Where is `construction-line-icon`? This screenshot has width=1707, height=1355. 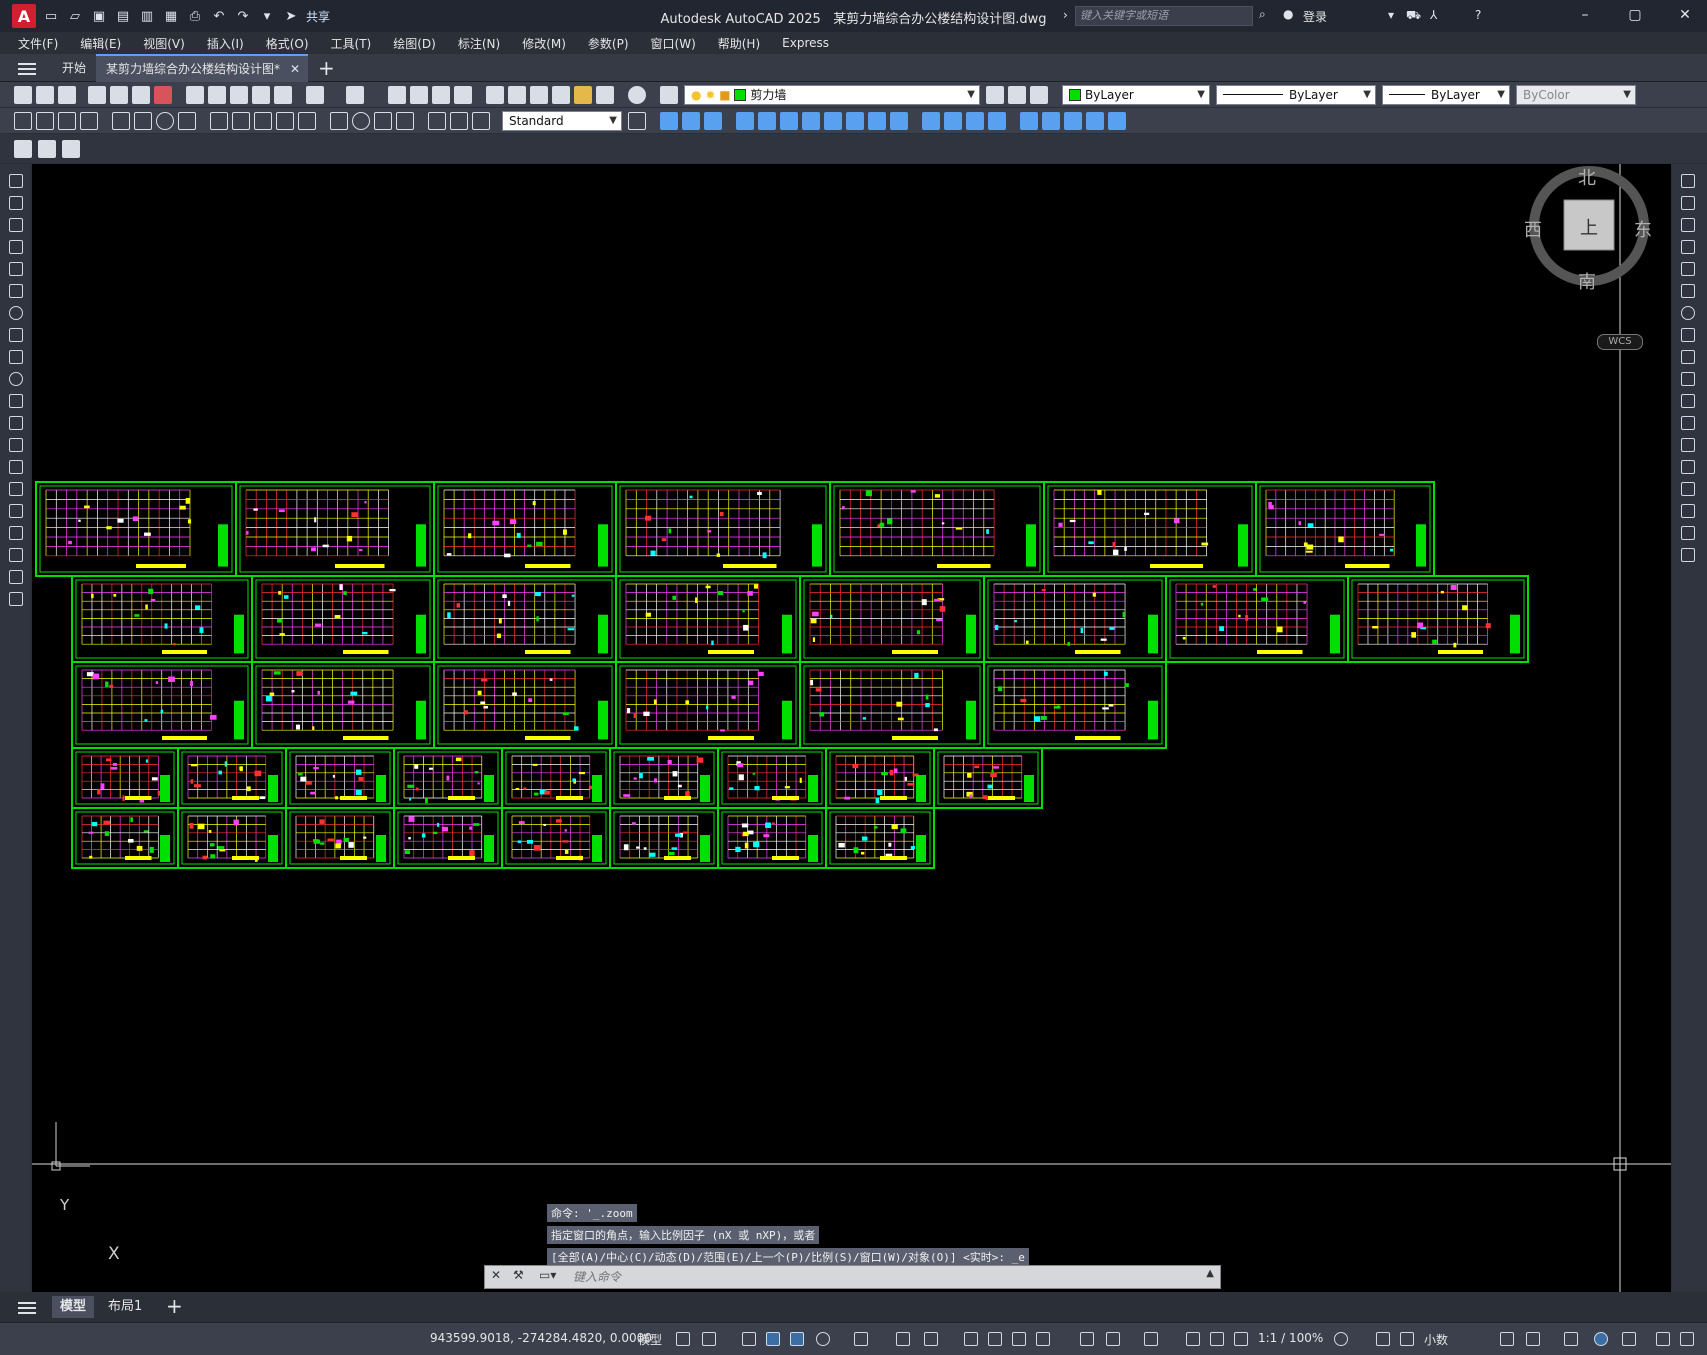 construction-line-icon is located at coordinates (16, 203).